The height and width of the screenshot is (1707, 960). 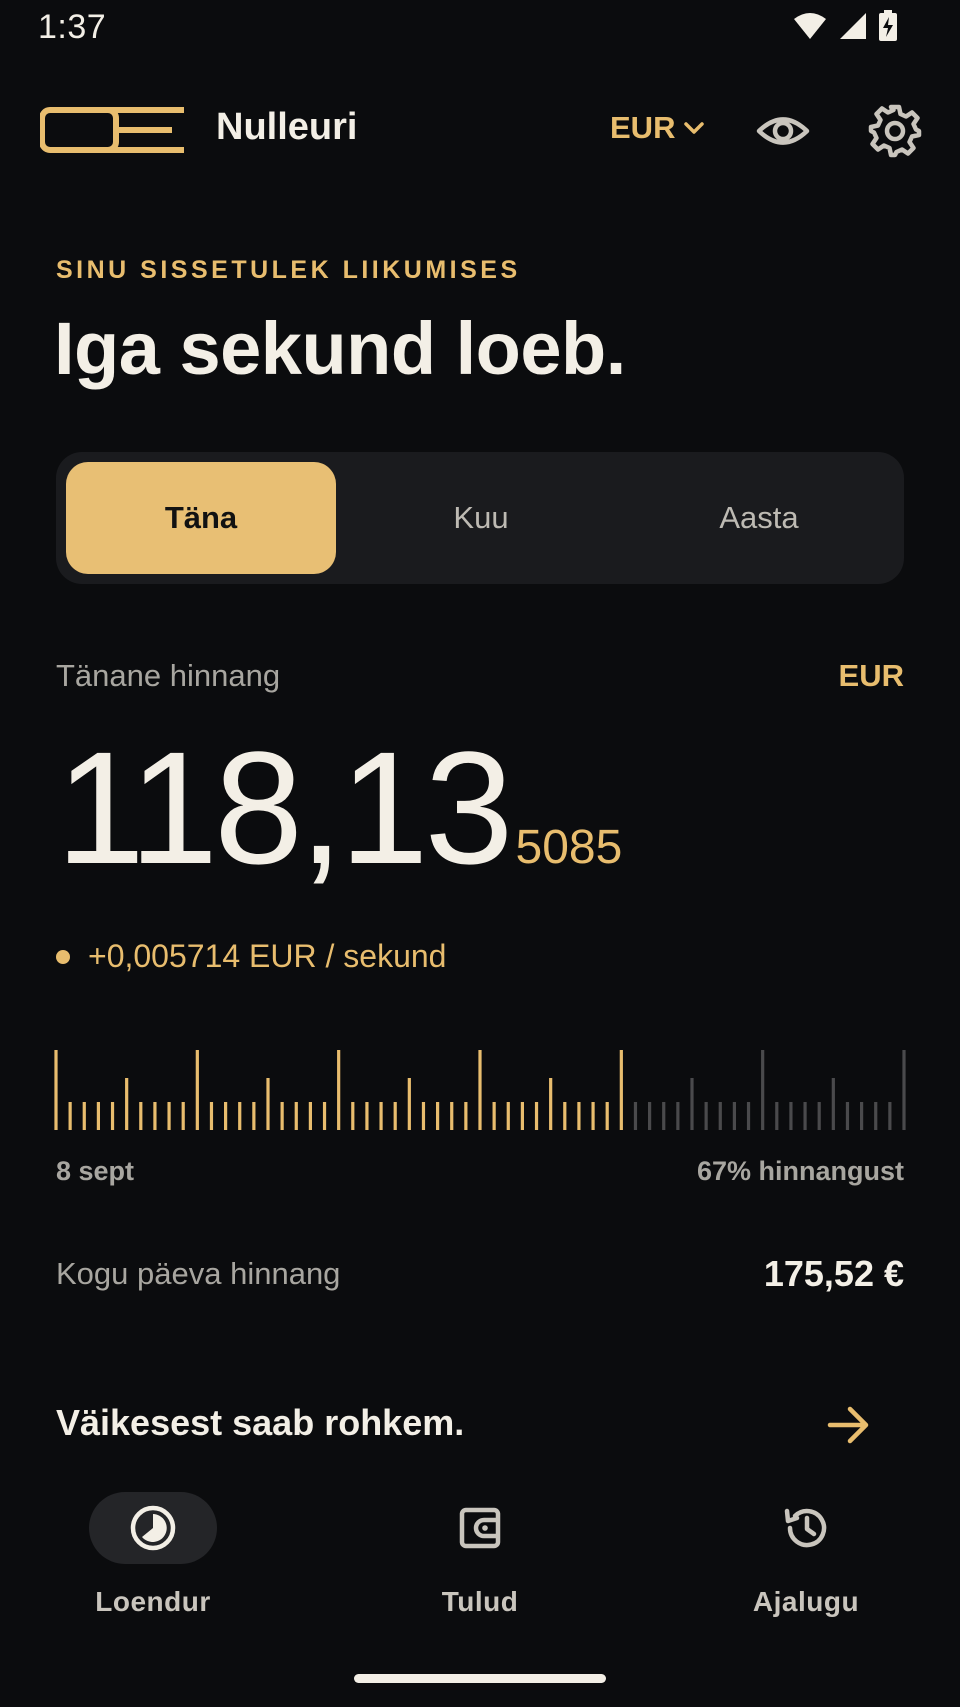 I want to click on estimate-label: Tänane hinnang, so click(x=168, y=675).